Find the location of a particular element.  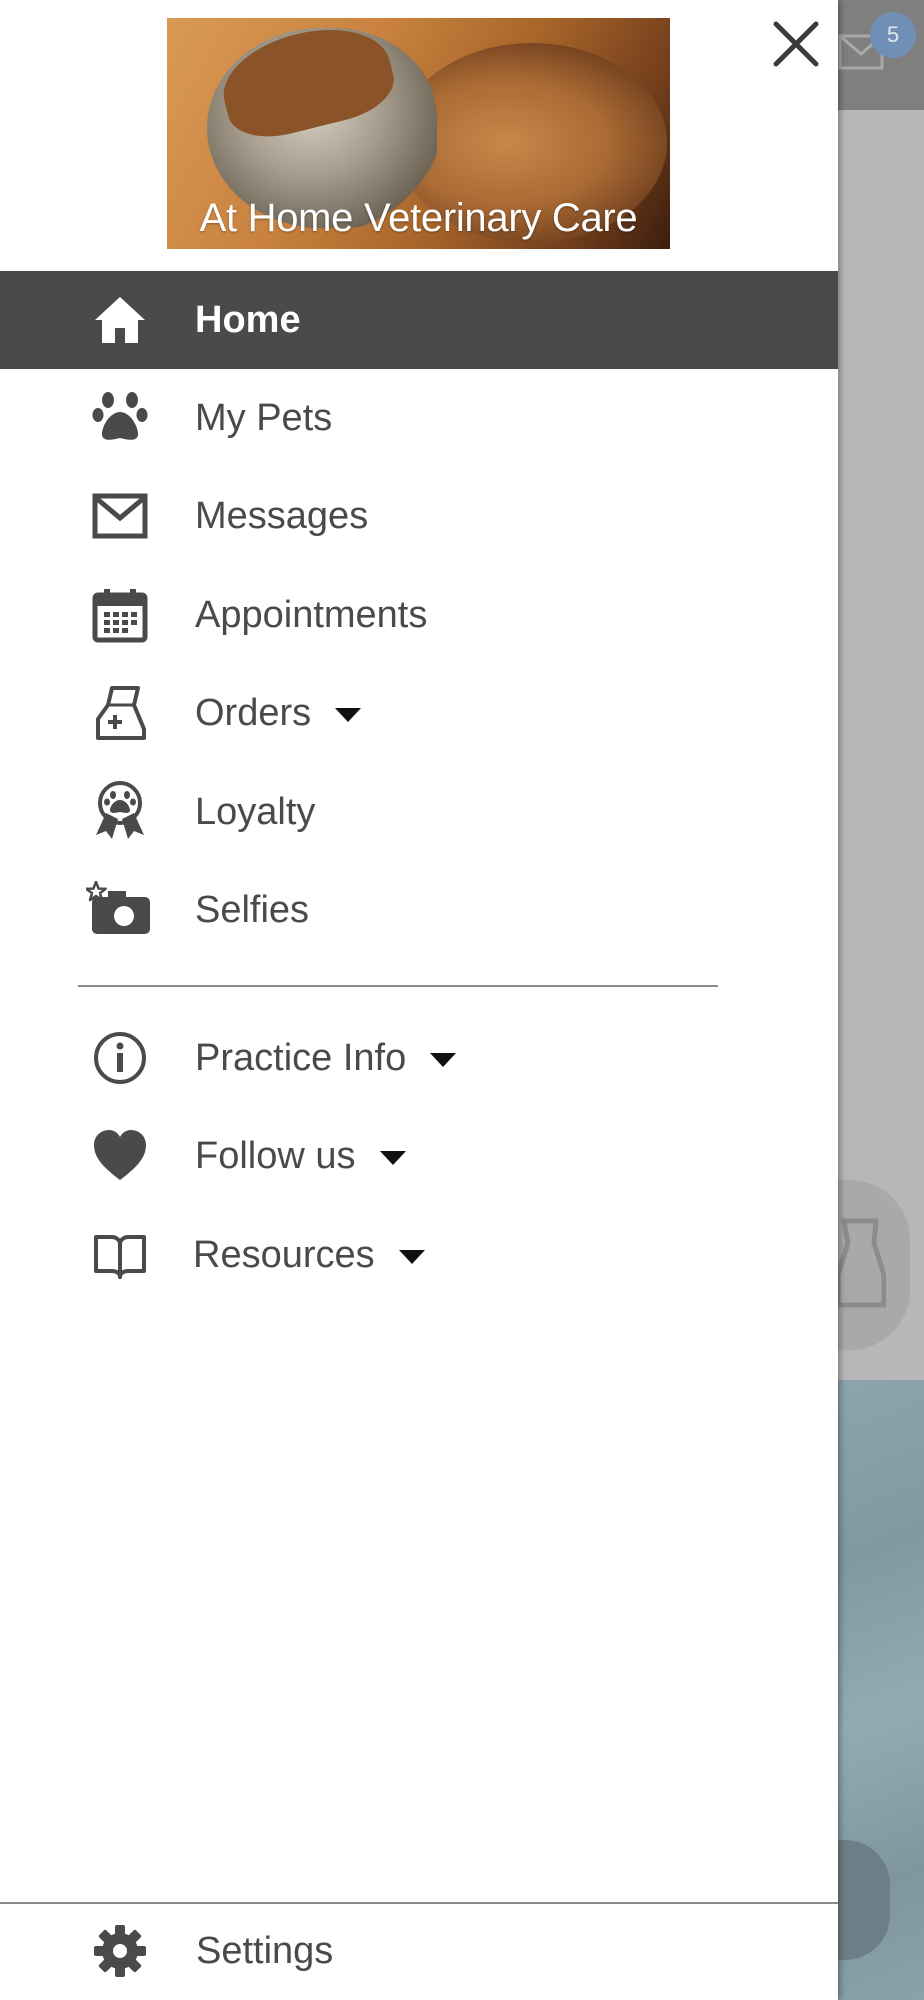

camera-star-icon is located at coordinates (118, 907).